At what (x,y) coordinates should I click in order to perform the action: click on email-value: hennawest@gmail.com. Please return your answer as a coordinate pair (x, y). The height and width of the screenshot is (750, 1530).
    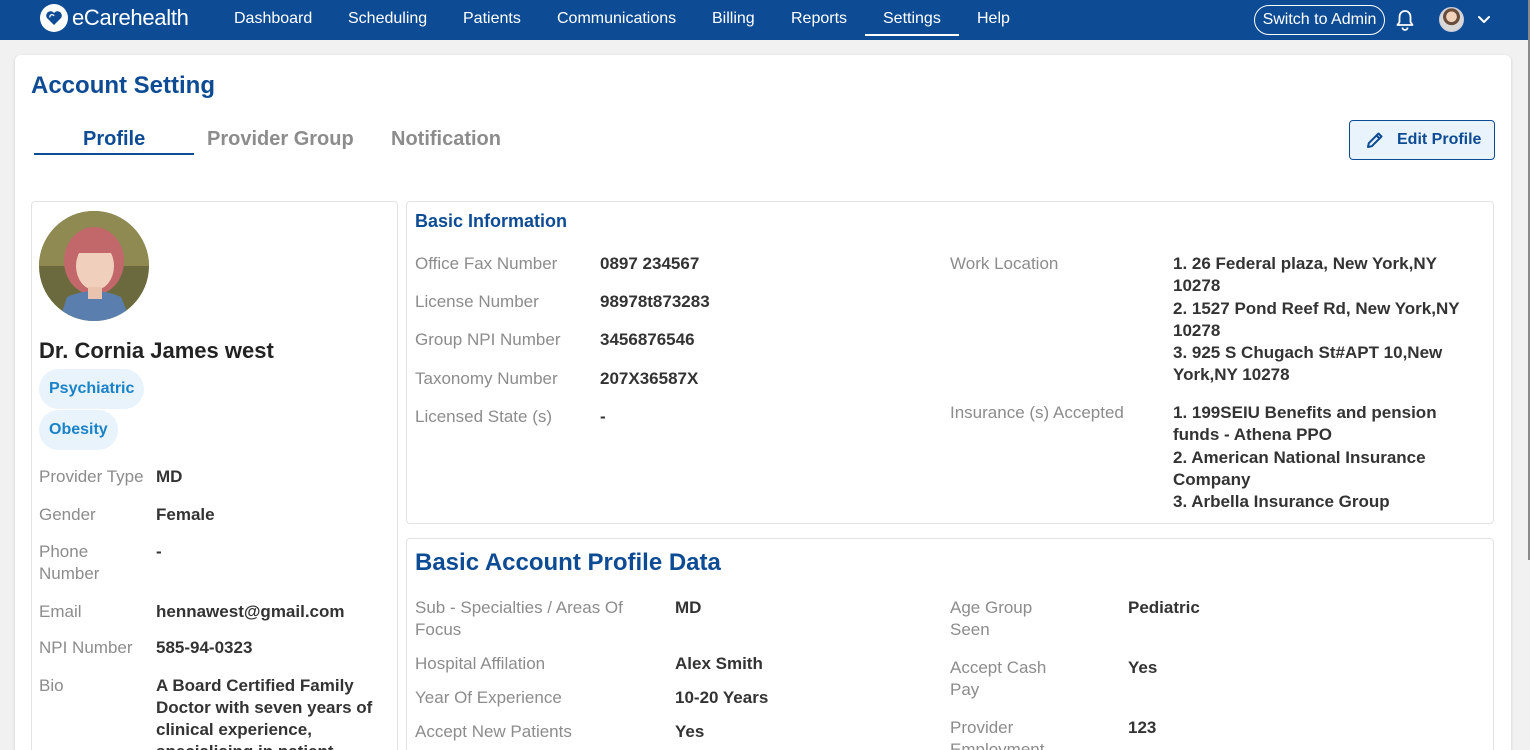
    Looking at the image, I should click on (250, 611).